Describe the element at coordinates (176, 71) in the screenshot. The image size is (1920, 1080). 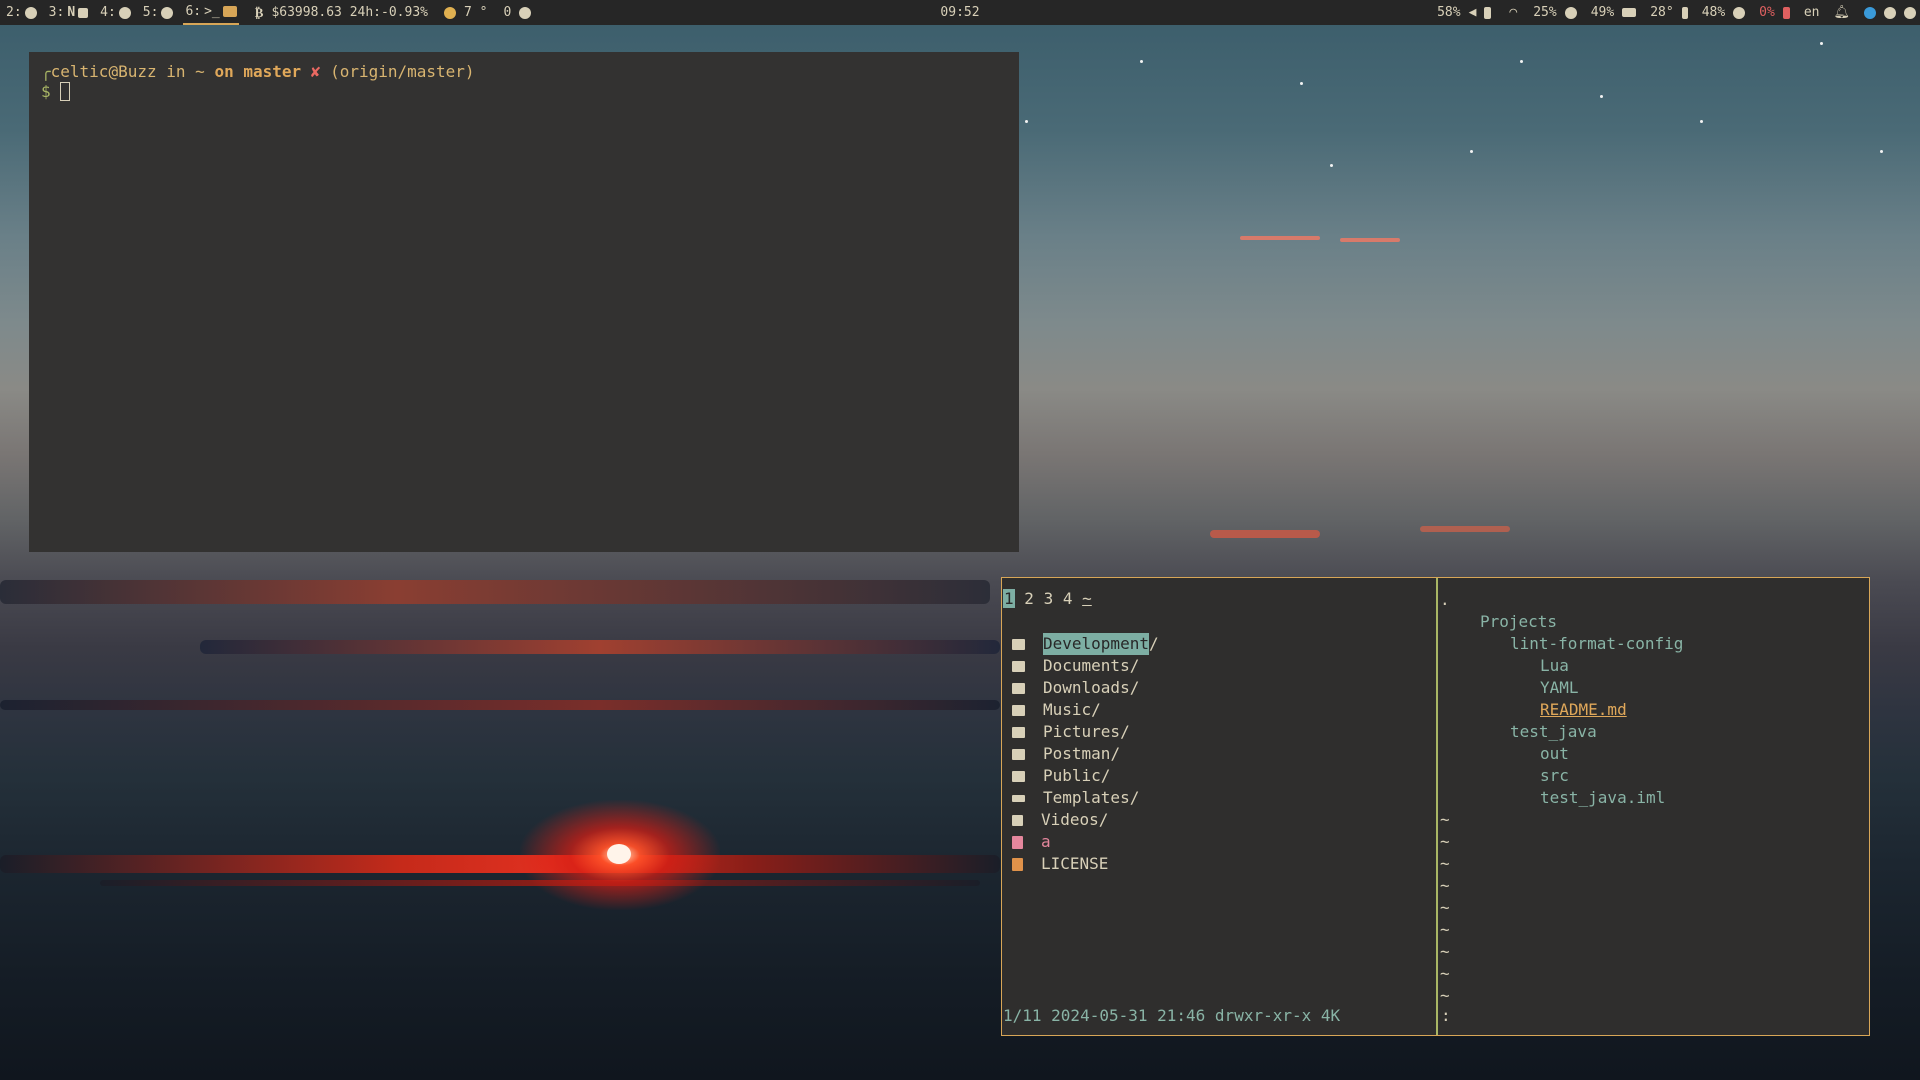
I see `prompt-in: in` at that location.